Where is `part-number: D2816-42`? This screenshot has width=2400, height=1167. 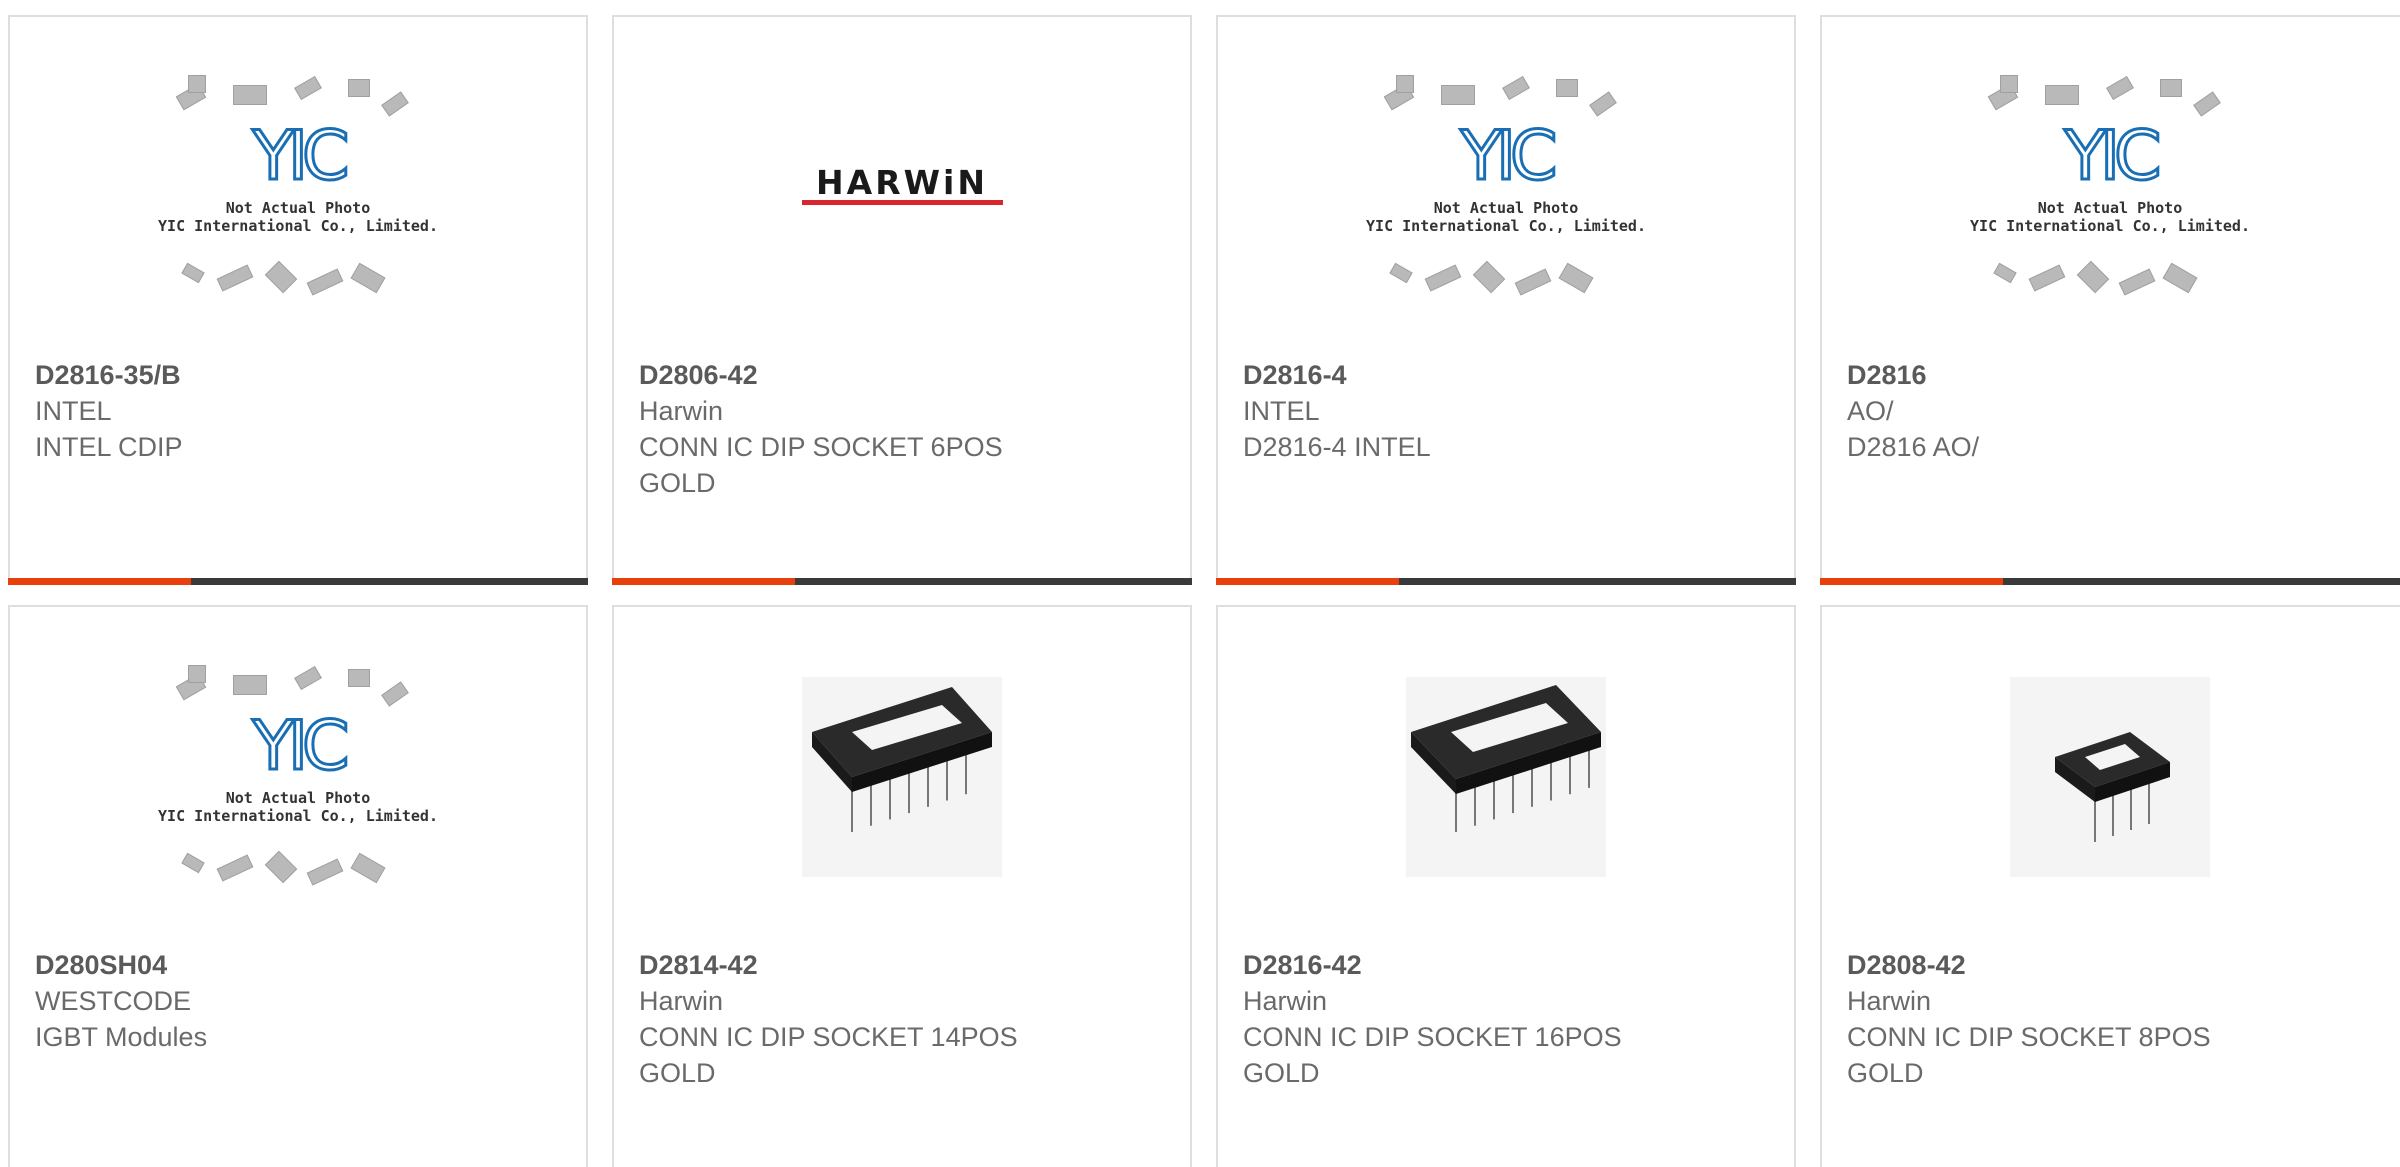 part-number: D2816-42 is located at coordinates (1508, 965).